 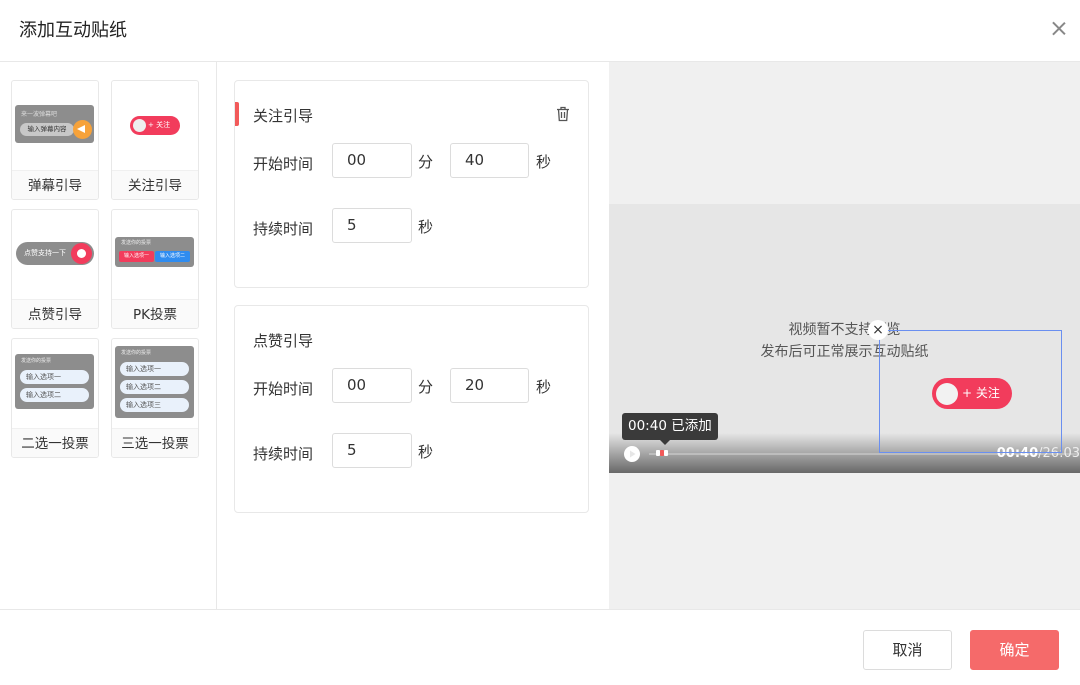 I want to click on remove-sticker-icon: ×, so click(x=878, y=330).